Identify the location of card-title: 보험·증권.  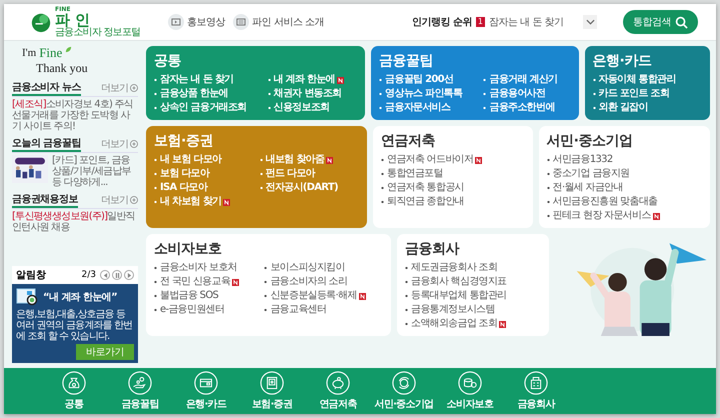
(184, 141).